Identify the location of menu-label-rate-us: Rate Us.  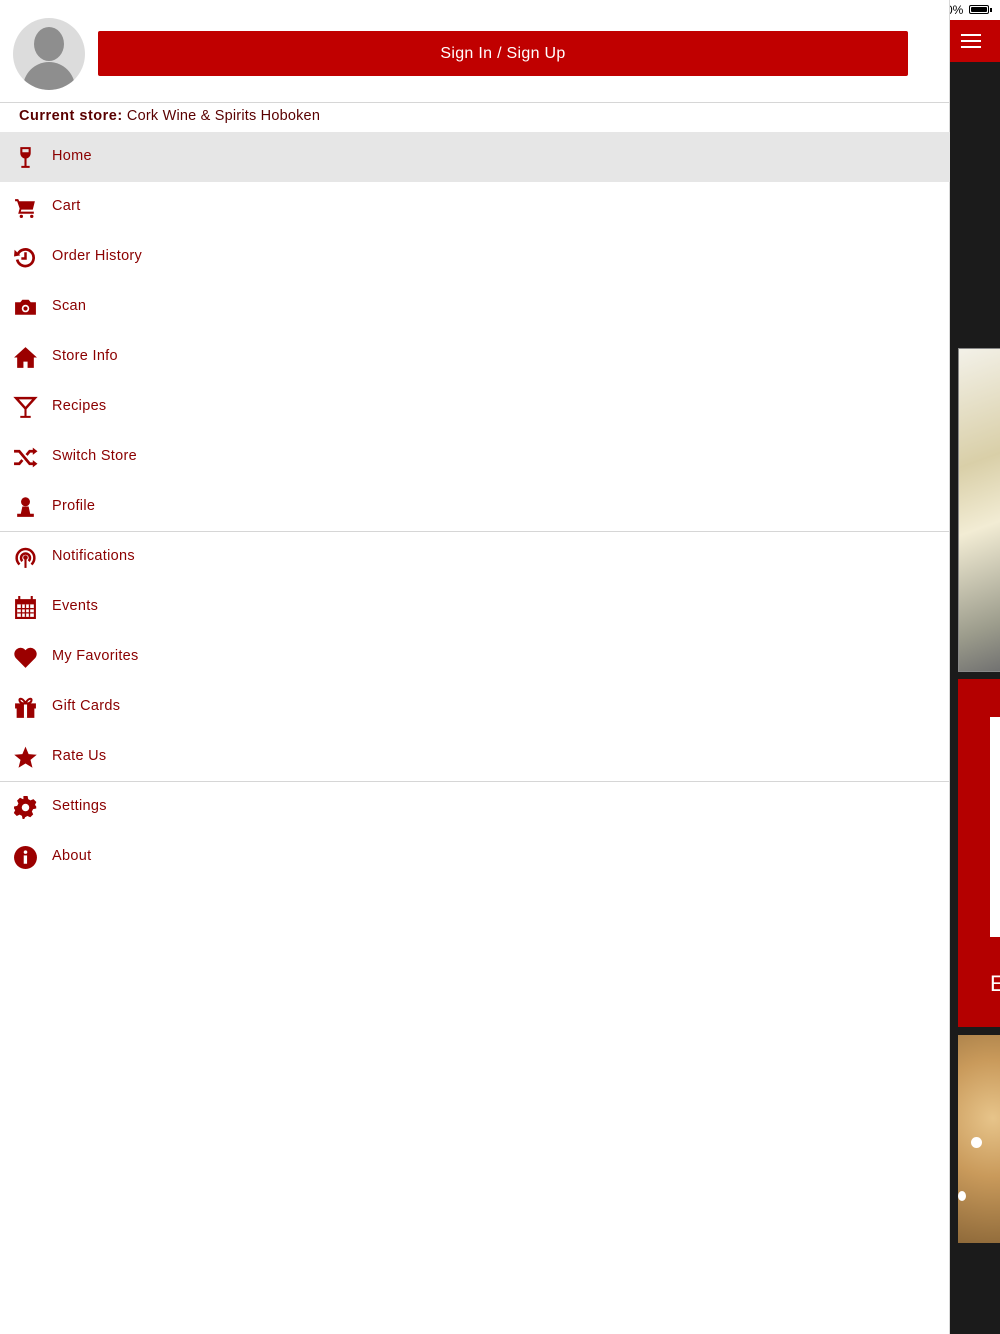
(79, 756).